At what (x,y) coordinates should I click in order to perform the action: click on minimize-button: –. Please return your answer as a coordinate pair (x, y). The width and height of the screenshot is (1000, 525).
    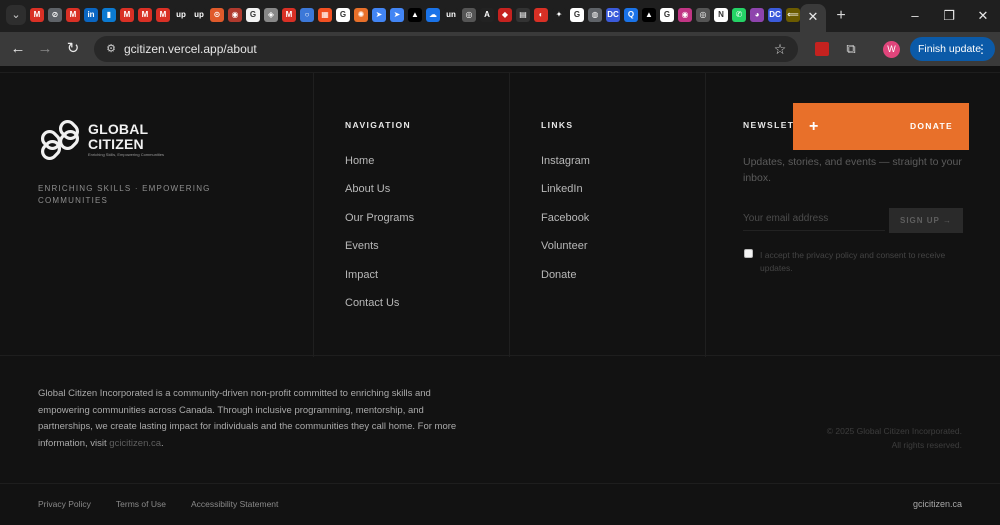
    Looking at the image, I should click on (915, 16).